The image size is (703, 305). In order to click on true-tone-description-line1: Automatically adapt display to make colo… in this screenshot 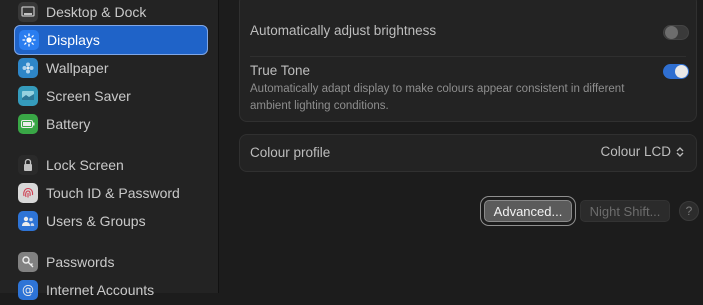, I will do `click(437, 89)`.